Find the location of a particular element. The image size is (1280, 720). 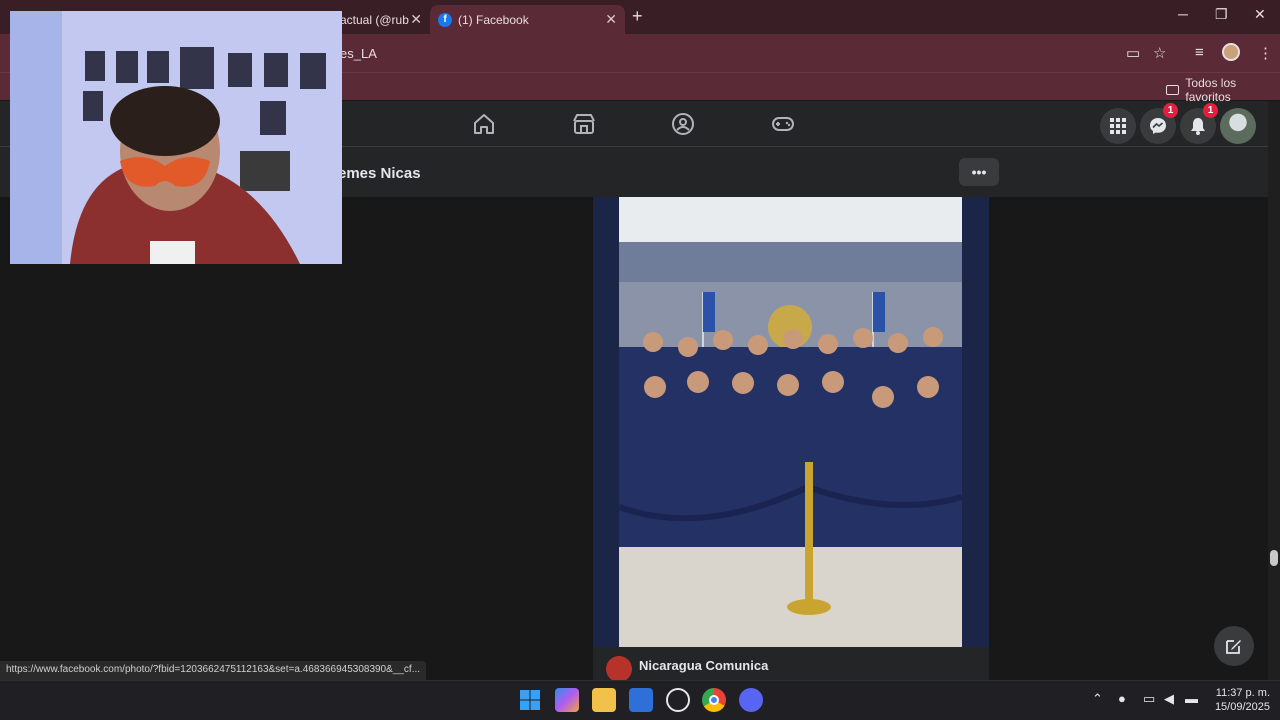

maximize-button: ❐ is located at coordinates (1221, 14).